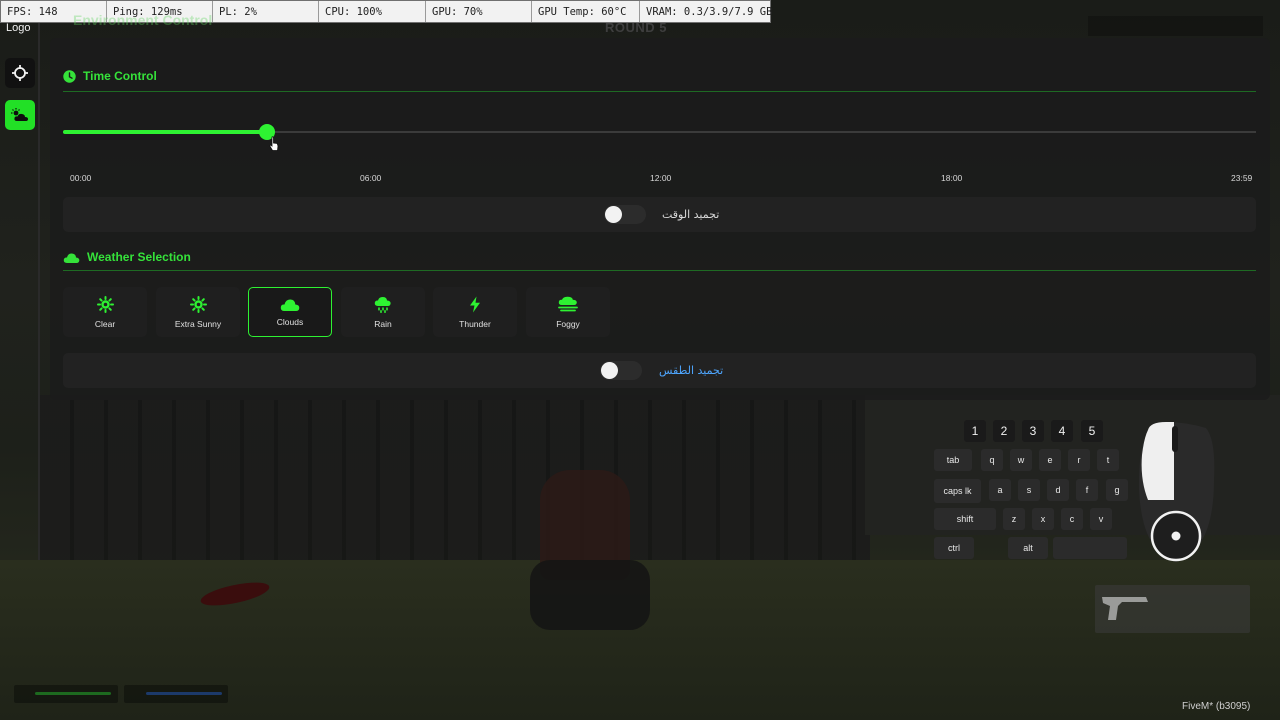 The image size is (1280, 720). What do you see at coordinates (1242, 178) in the screenshot?
I see `time-tick-label: 23:59` at bounding box center [1242, 178].